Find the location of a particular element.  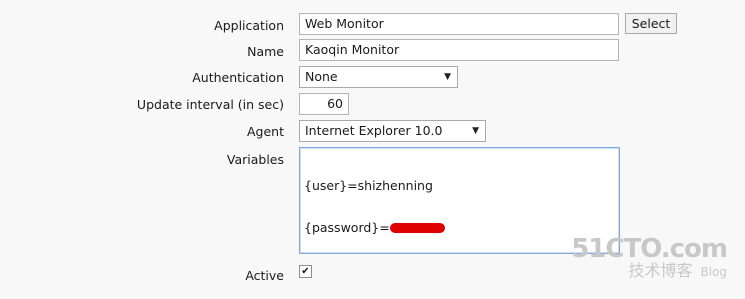

active-checkbox: ✔ is located at coordinates (305, 271).